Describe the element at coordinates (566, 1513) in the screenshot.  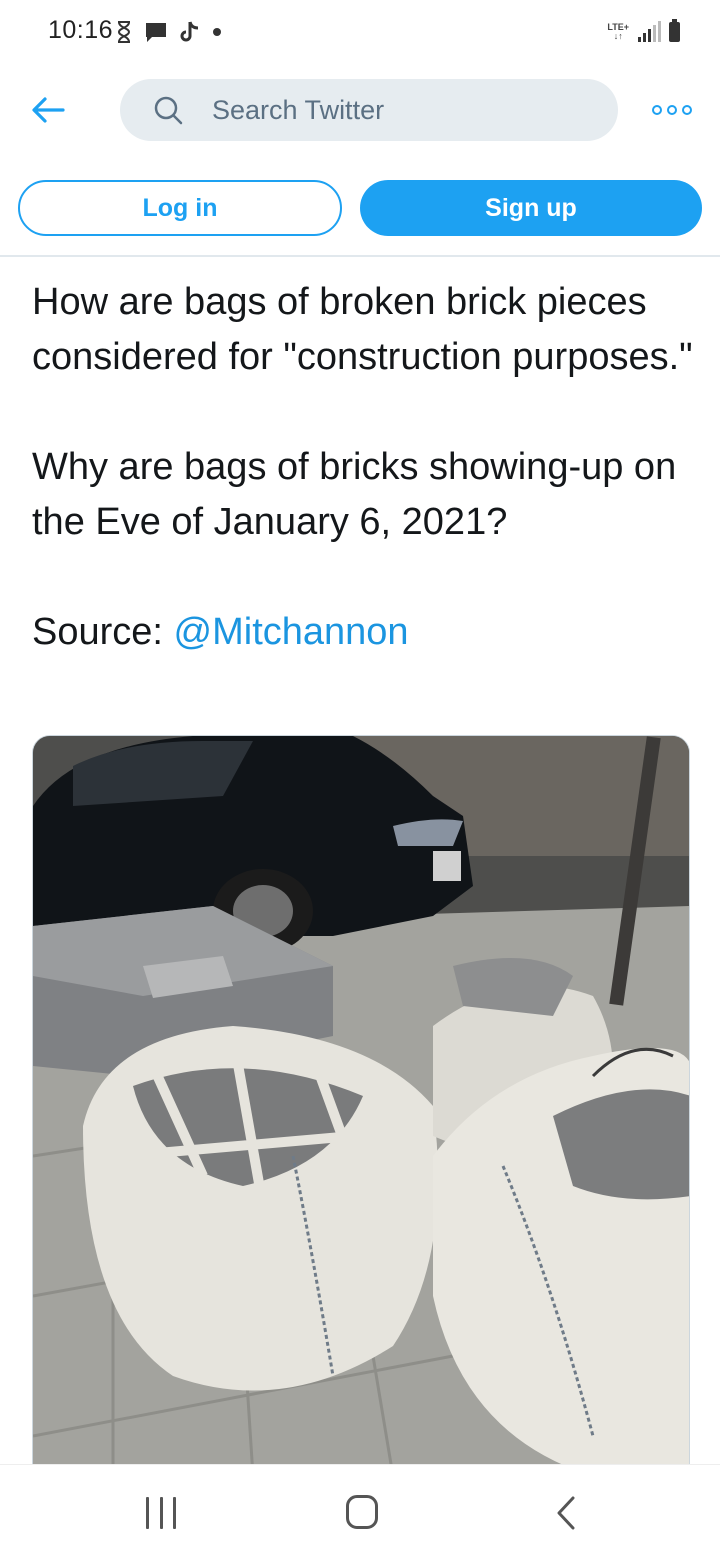
I see `back-icon` at that location.